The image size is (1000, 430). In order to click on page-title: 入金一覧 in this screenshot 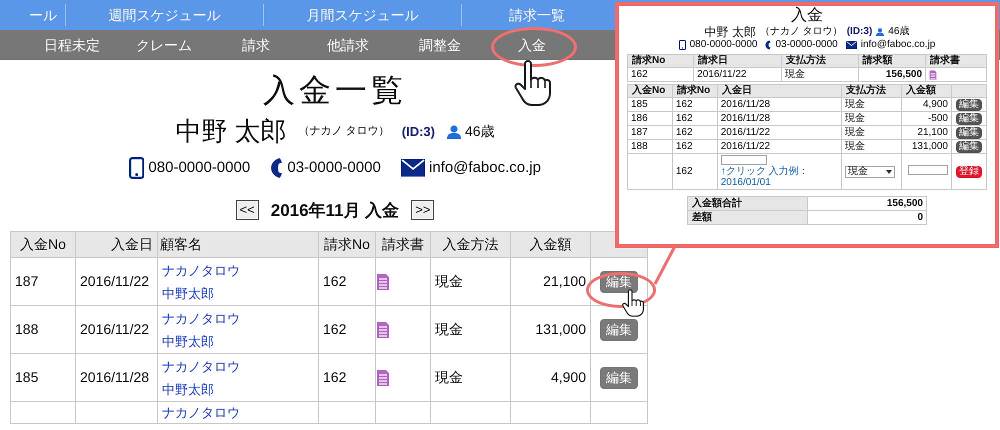, I will do `click(335, 90)`.